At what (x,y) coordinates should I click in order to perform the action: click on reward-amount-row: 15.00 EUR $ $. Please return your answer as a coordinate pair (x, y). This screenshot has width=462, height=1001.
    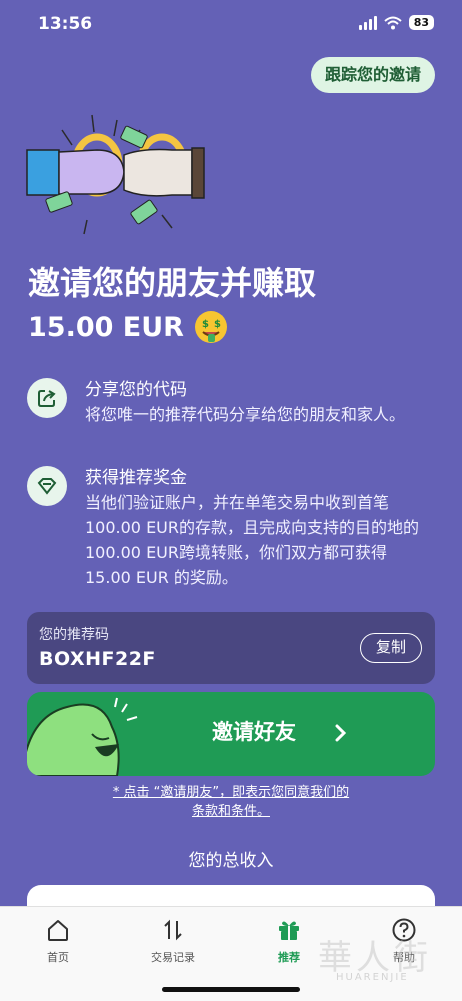
    Looking at the image, I should click on (128, 327).